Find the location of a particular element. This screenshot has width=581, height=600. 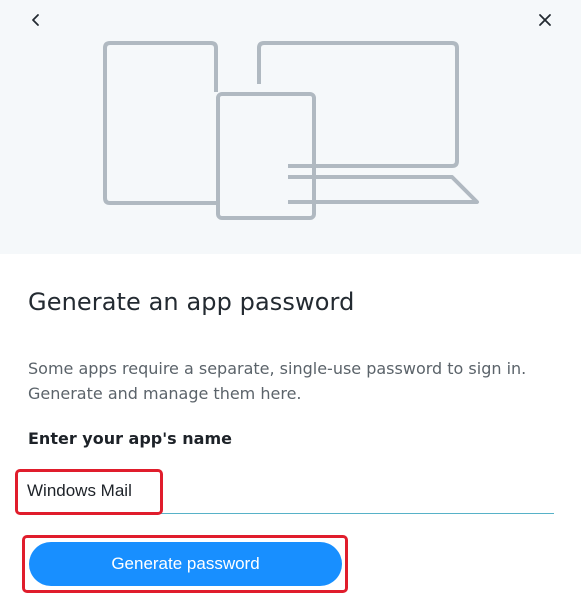

close-button is located at coordinates (545, 20).